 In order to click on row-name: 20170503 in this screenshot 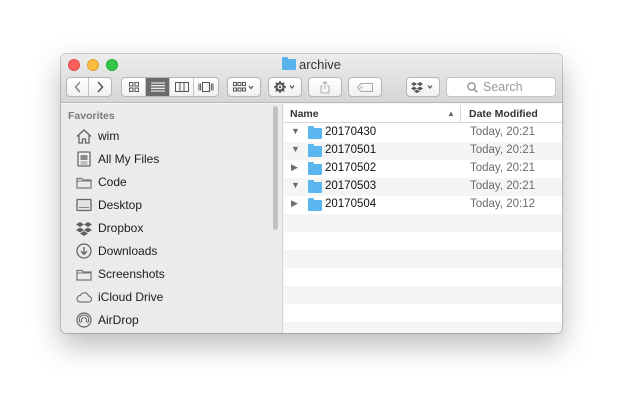, I will do `click(351, 186)`.